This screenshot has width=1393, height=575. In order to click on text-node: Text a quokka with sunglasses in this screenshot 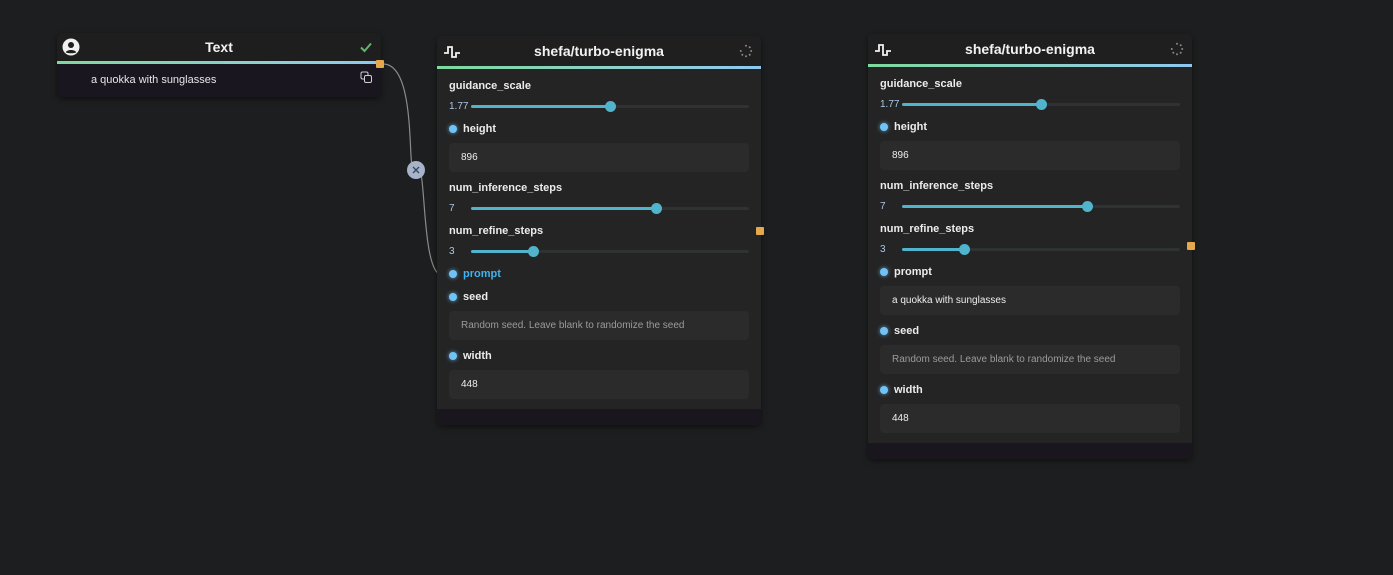, I will do `click(220, 65)`.